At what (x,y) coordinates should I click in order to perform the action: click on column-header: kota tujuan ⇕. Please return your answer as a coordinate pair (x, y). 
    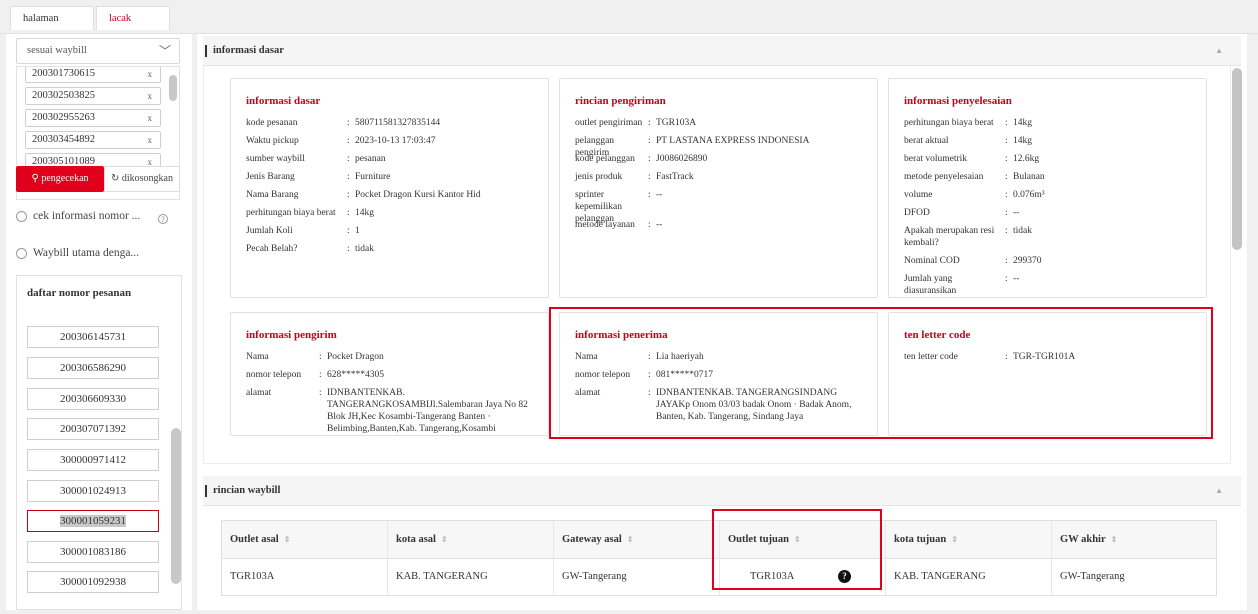
    Looking at the image, I should click on (969, 539).